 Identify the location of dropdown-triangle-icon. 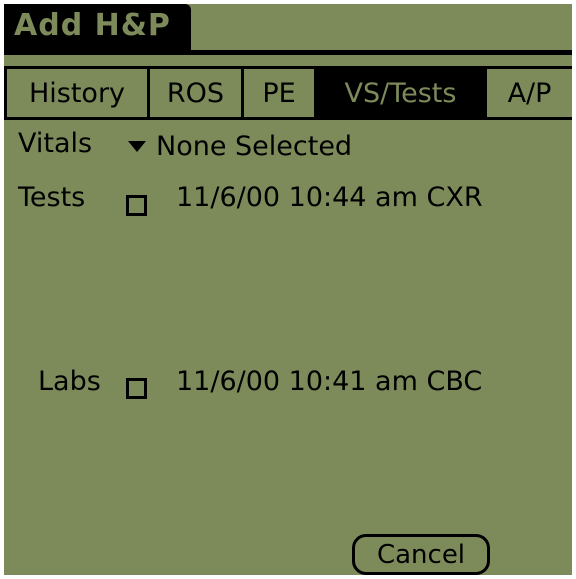
(137, 146).